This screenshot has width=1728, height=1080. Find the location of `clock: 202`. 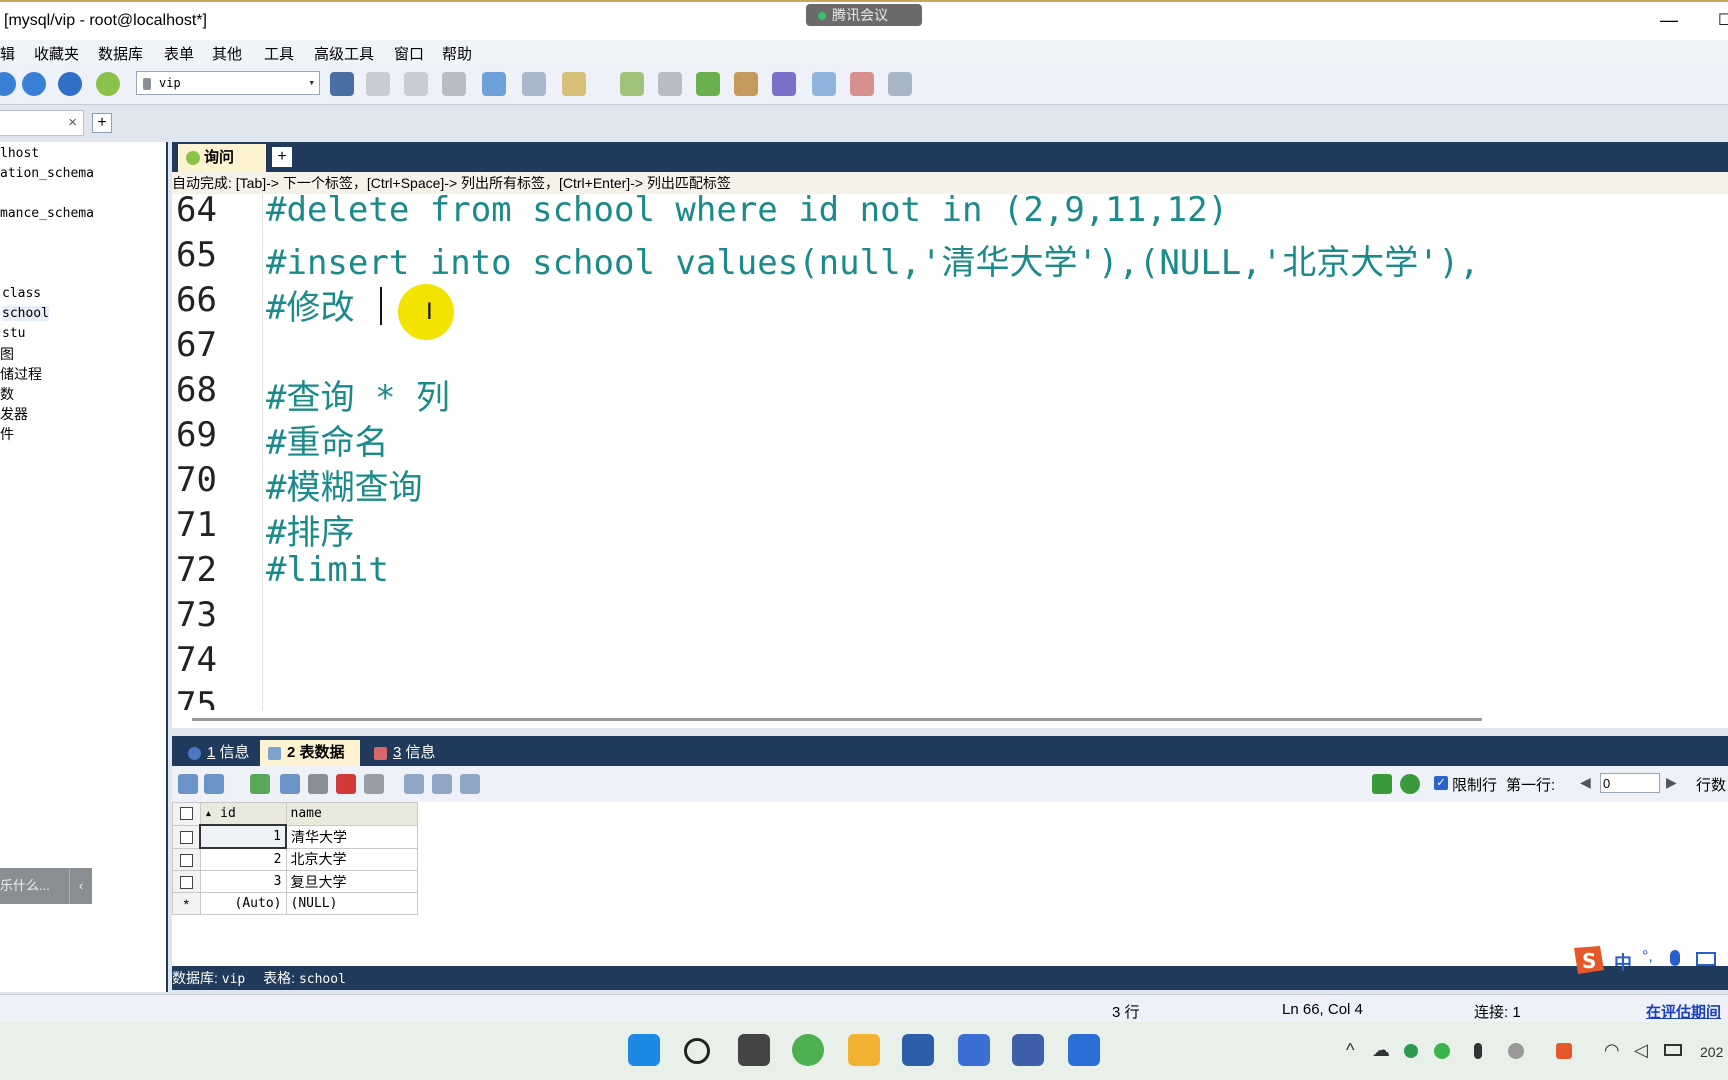

clock: 202 is located at coordinates (1711, 1052).